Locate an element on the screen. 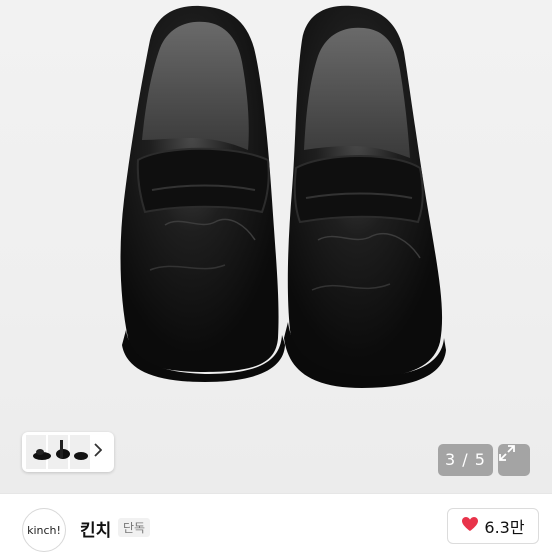 Image resolution: width=552 pixels, height=553 pixels. expand-button is located at coordinates (514, 460).